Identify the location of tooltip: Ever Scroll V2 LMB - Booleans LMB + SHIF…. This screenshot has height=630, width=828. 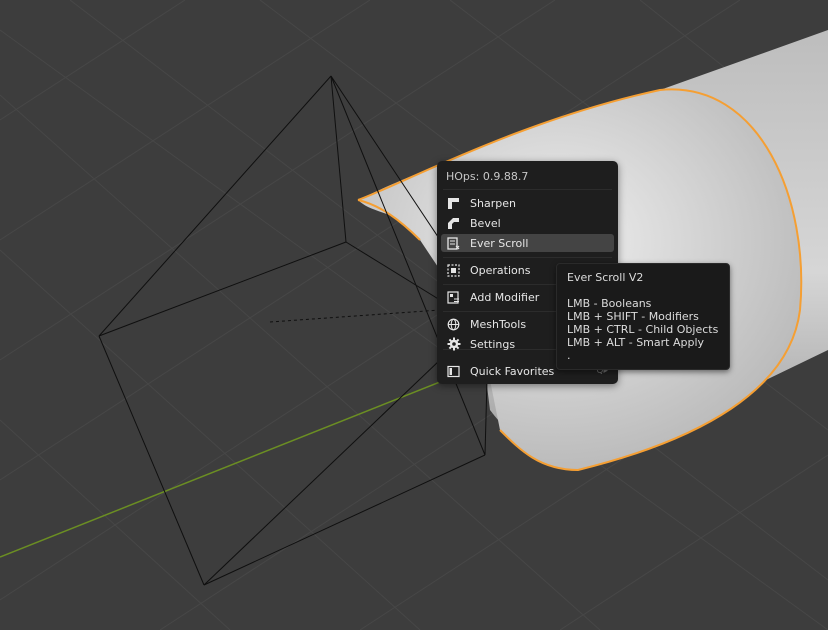
(643, 316).